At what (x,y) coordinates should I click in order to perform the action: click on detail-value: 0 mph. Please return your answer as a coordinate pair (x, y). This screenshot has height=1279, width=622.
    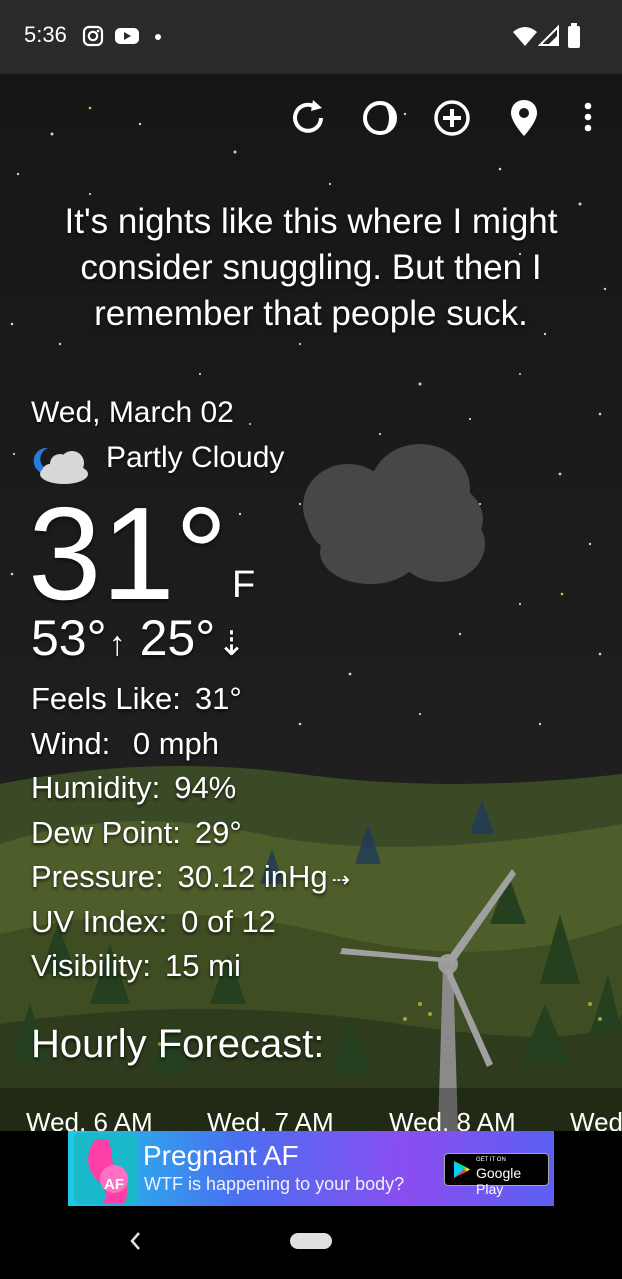
    Looking at the image, I should click on (172, 743).